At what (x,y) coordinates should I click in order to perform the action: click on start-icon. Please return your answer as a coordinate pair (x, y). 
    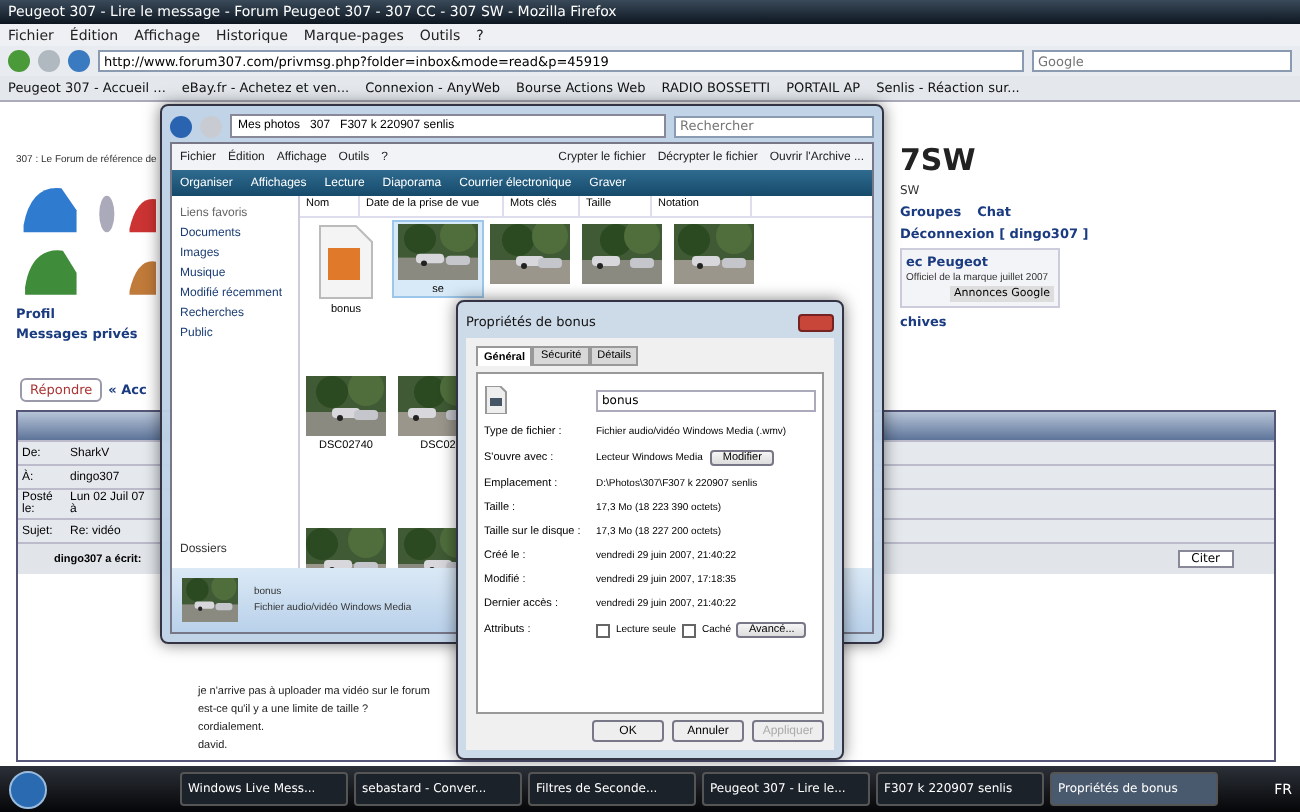
    Looking at the image, I should click on (28, 789).